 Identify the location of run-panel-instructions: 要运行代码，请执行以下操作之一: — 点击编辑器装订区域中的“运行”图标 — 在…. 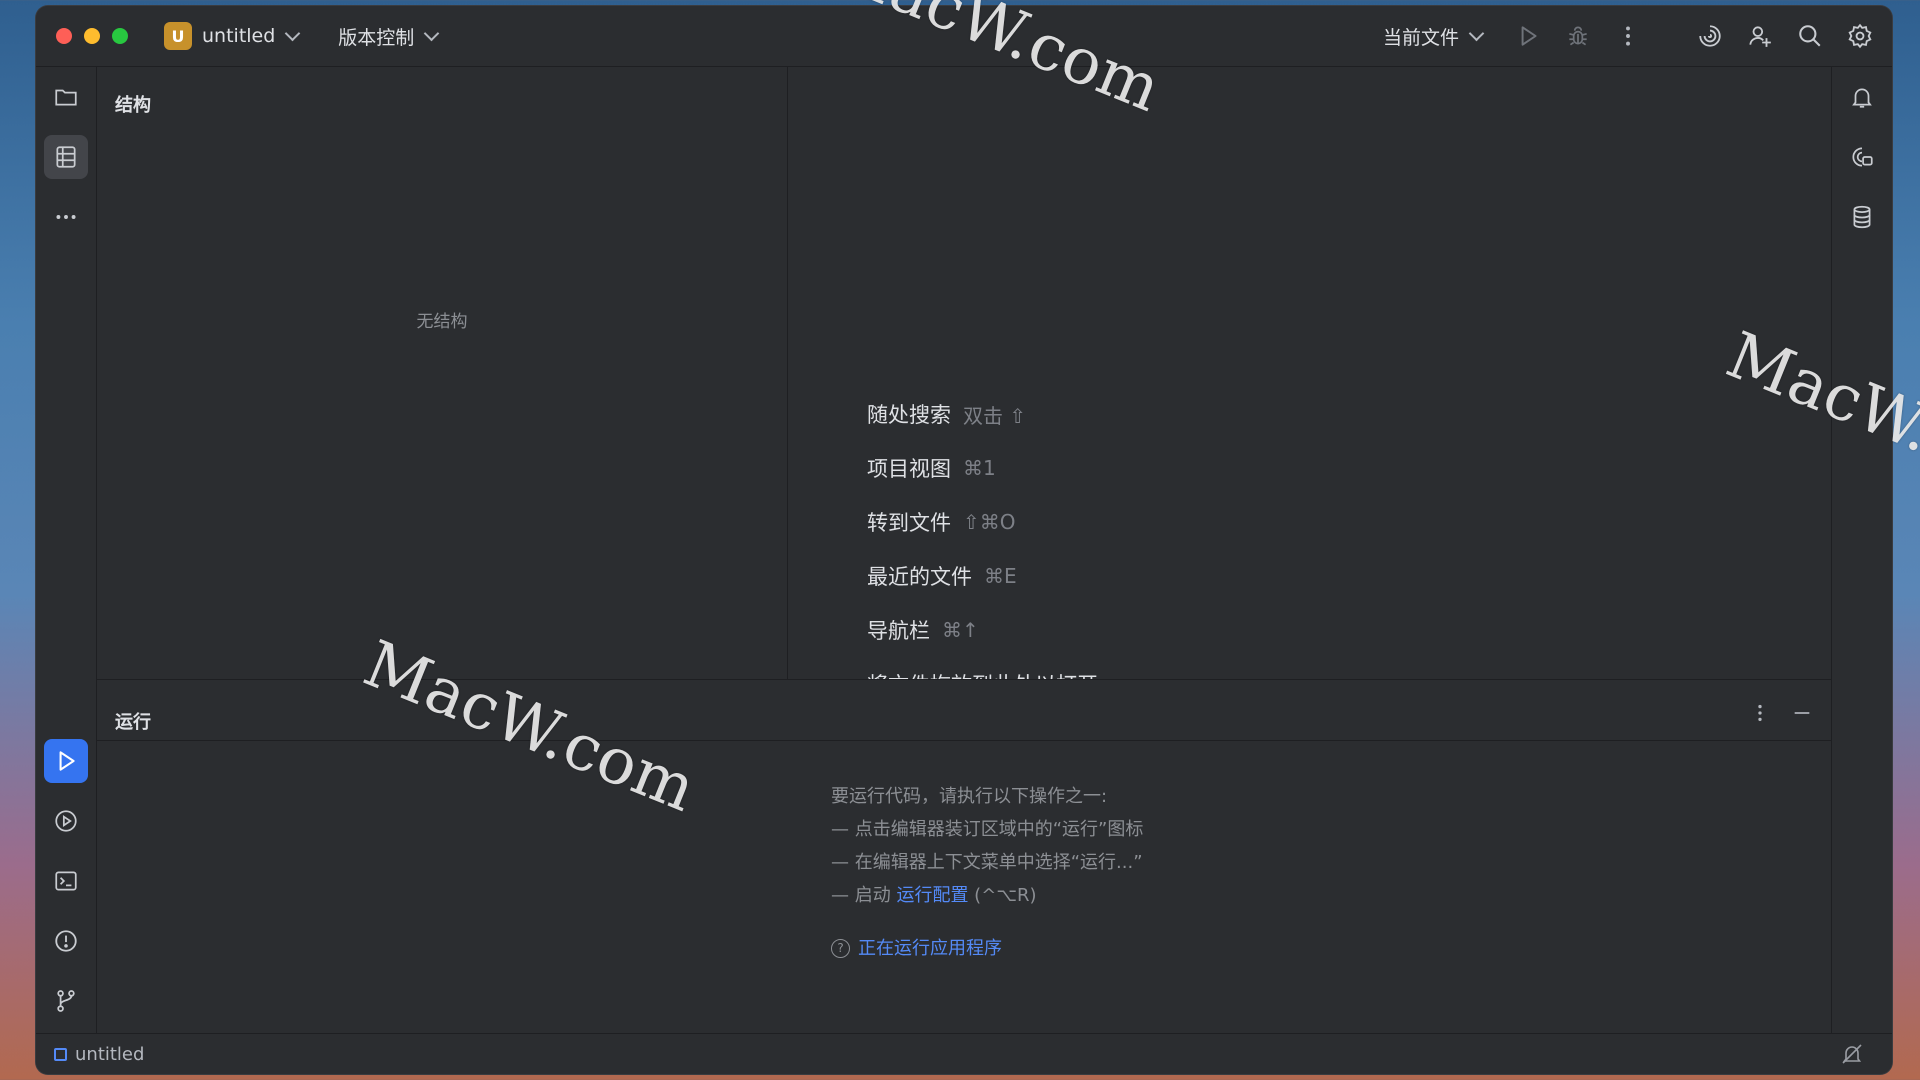
(987, 872).